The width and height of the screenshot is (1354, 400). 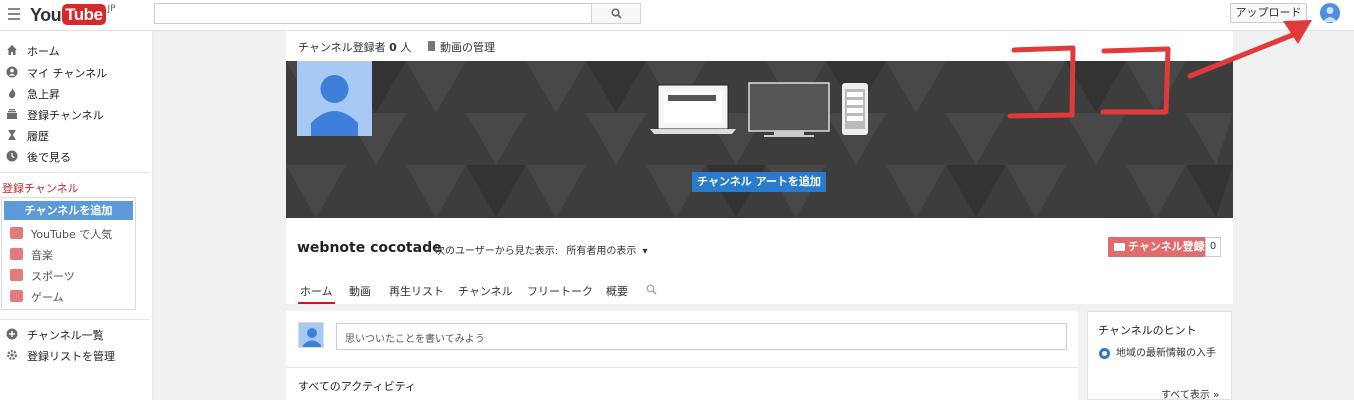 I want to click on tip-item: 地域の最新情報の入手, so click(x=1166, y=353).